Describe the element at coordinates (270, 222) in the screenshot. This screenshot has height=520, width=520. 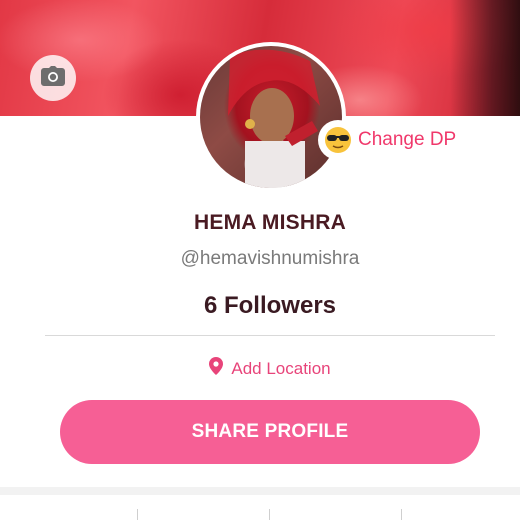
I see `profile-name: HEMA MISHRA` at that location.